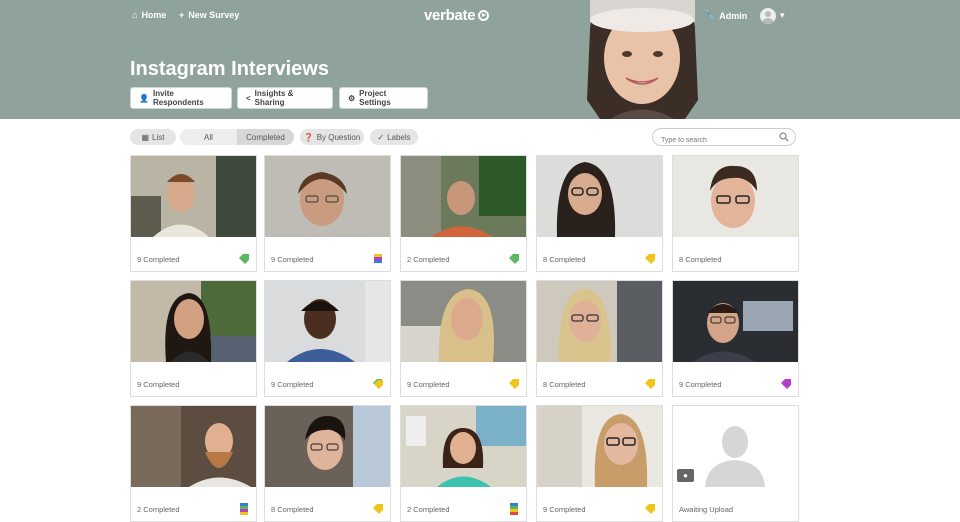 This screenshot has height=522, width=960. I want to click on share-icon: <, so click(248, 98).